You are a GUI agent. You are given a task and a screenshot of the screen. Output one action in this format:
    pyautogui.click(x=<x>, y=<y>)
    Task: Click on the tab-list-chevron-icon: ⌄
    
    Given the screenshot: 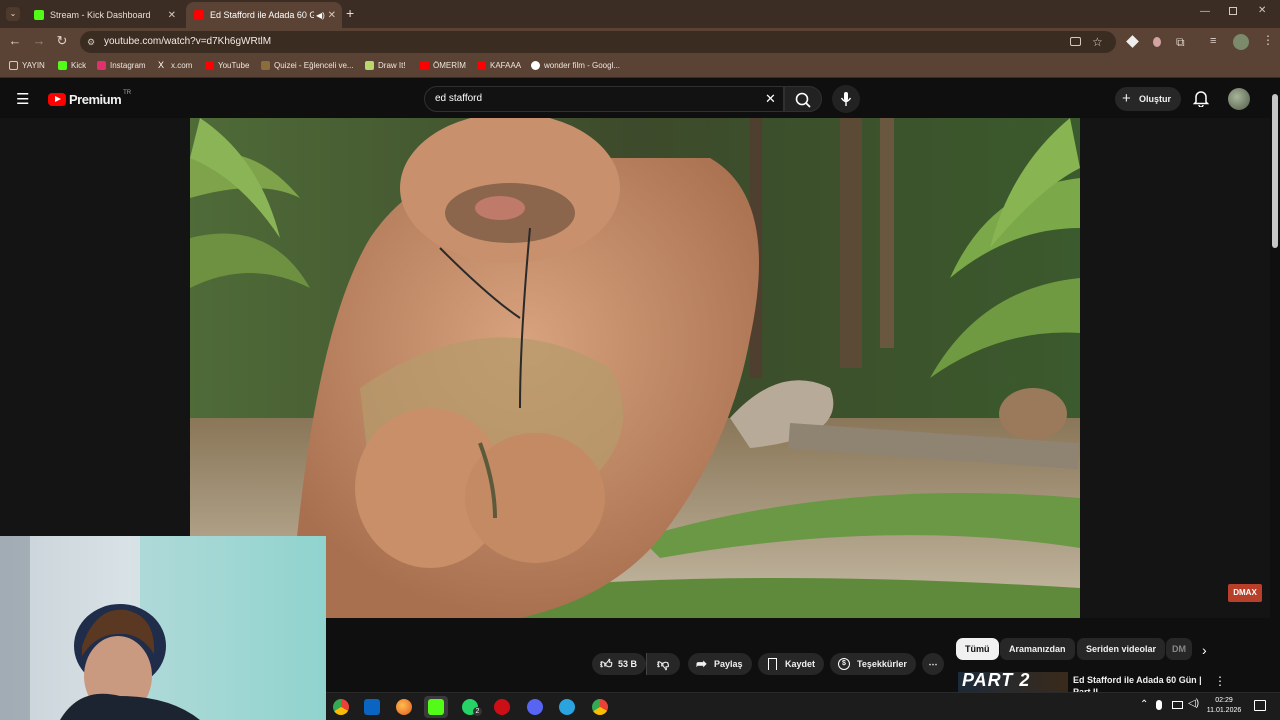 What is the action you would take?
    pyautogui.click(x=13, y=14)
    